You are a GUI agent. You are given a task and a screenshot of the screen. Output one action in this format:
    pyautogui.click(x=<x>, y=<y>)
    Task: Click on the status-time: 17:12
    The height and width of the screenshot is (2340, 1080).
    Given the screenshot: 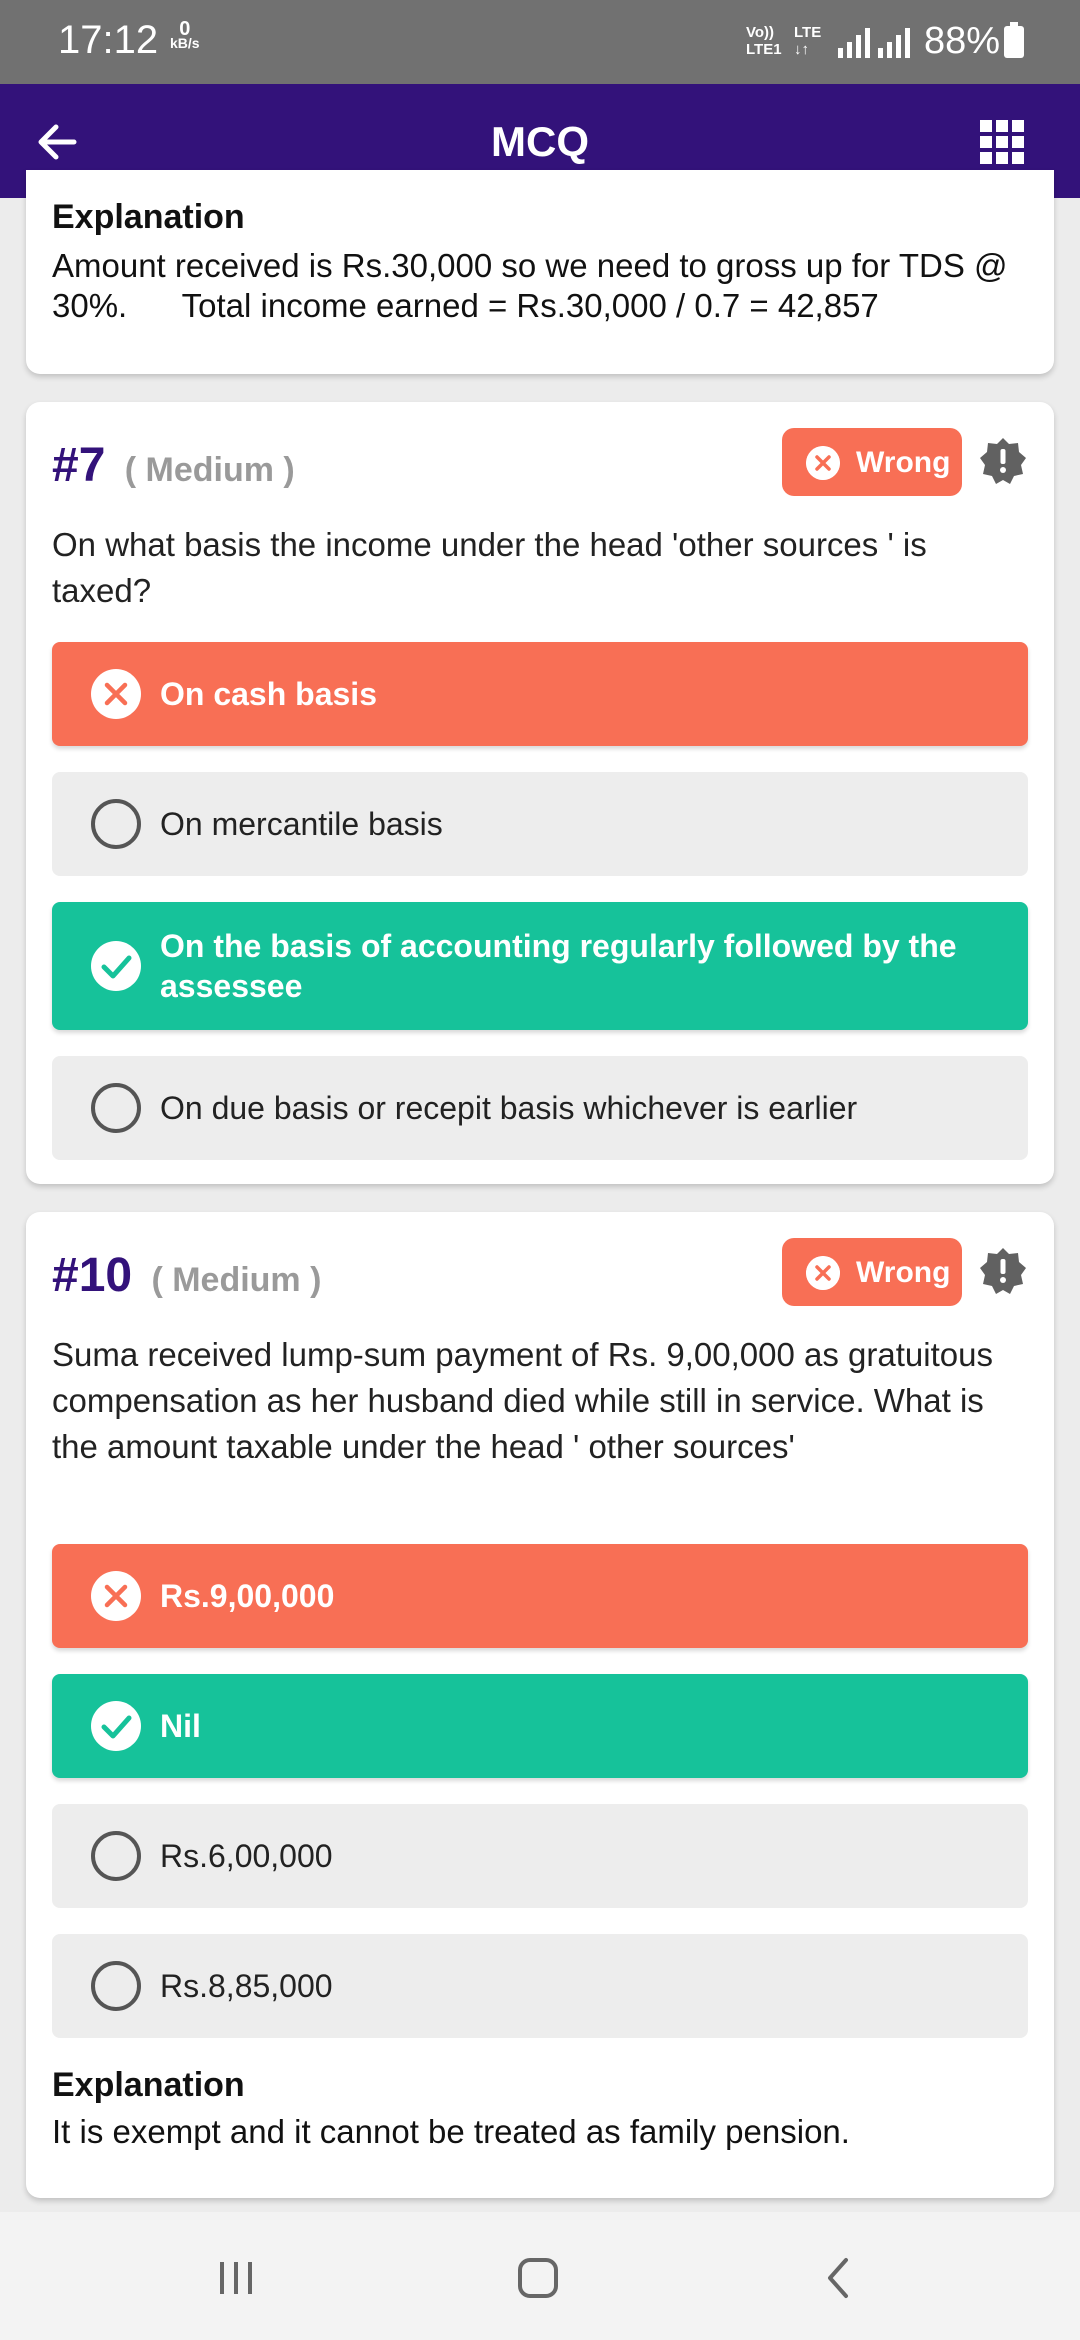 What is the action you would take?
    pyautogui.click(x=108, y=40)
    